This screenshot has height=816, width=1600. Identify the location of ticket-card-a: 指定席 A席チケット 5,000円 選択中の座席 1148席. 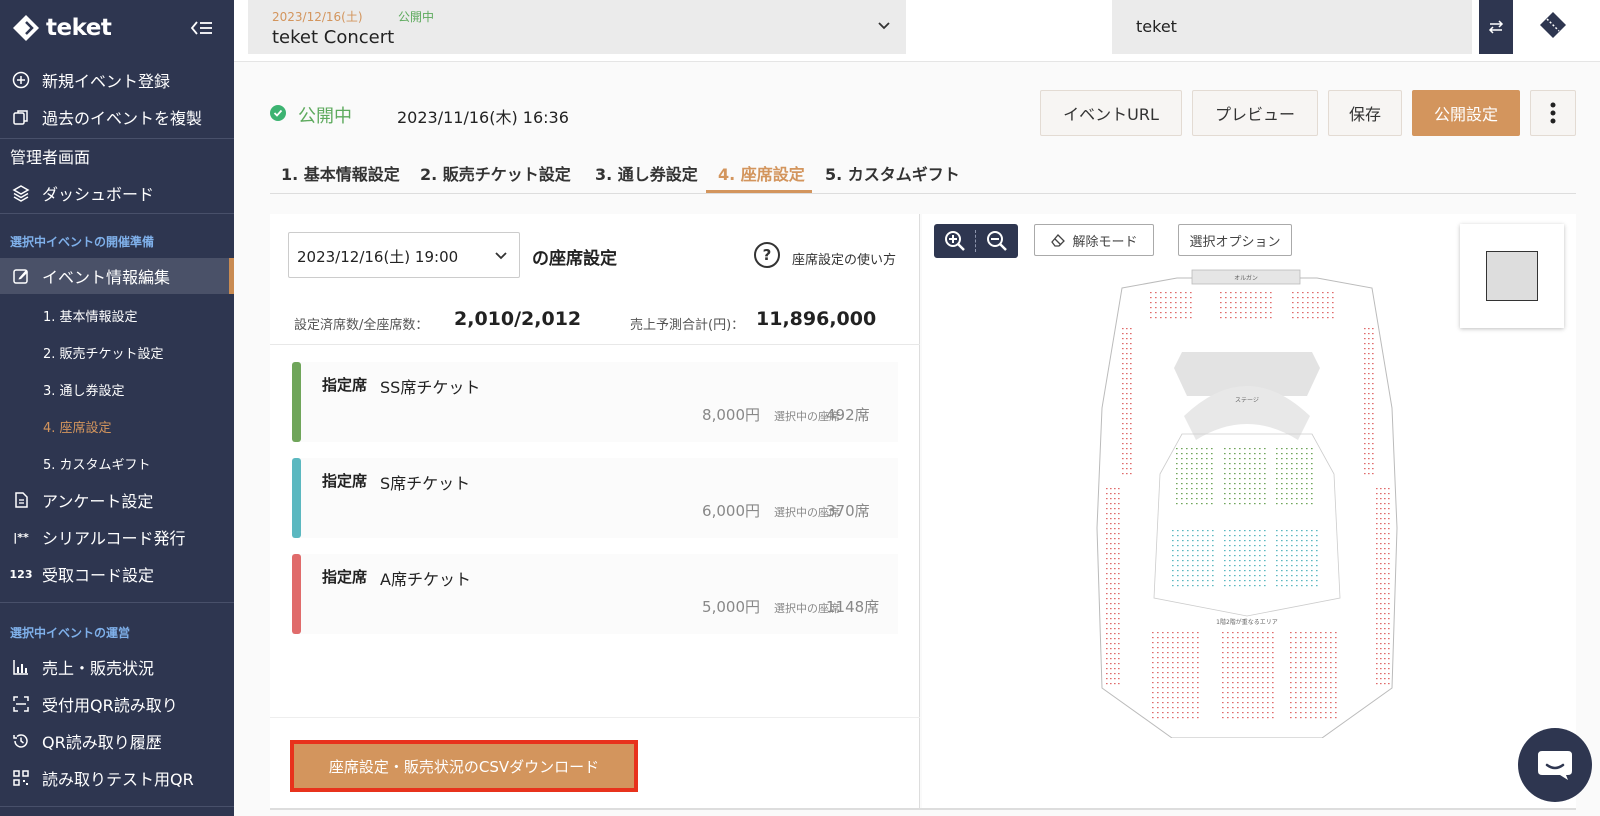
(595, 594).